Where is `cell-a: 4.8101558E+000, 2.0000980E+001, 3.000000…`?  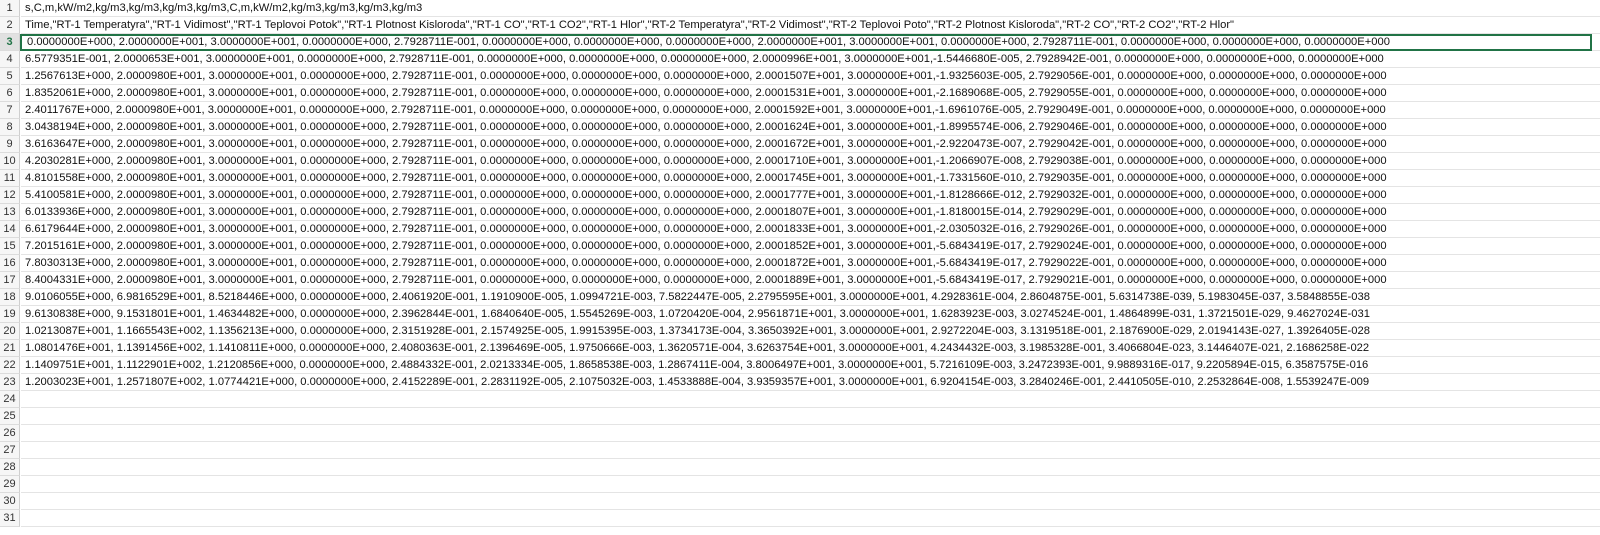
cell-a: 4.8101558E+000, 2.0000980E+001, 3.000000… is located at coordinates (808, 178).